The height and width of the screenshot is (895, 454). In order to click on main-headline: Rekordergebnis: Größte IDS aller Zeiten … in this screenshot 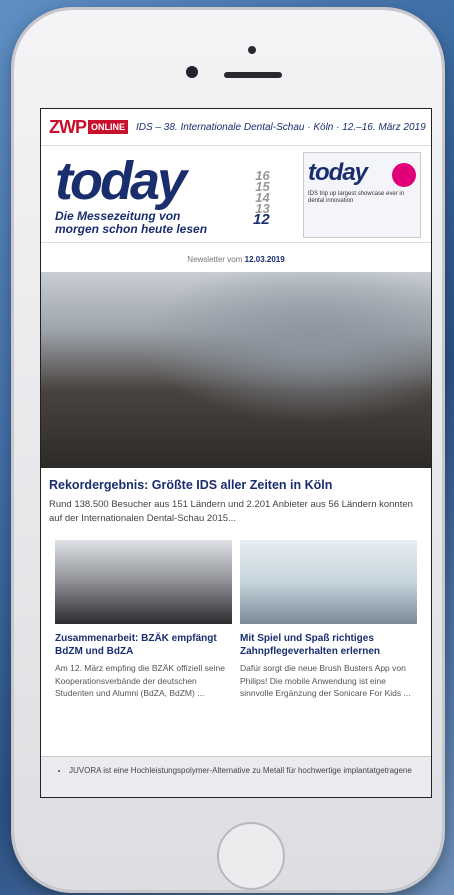, I will do `click(236, 483)`.